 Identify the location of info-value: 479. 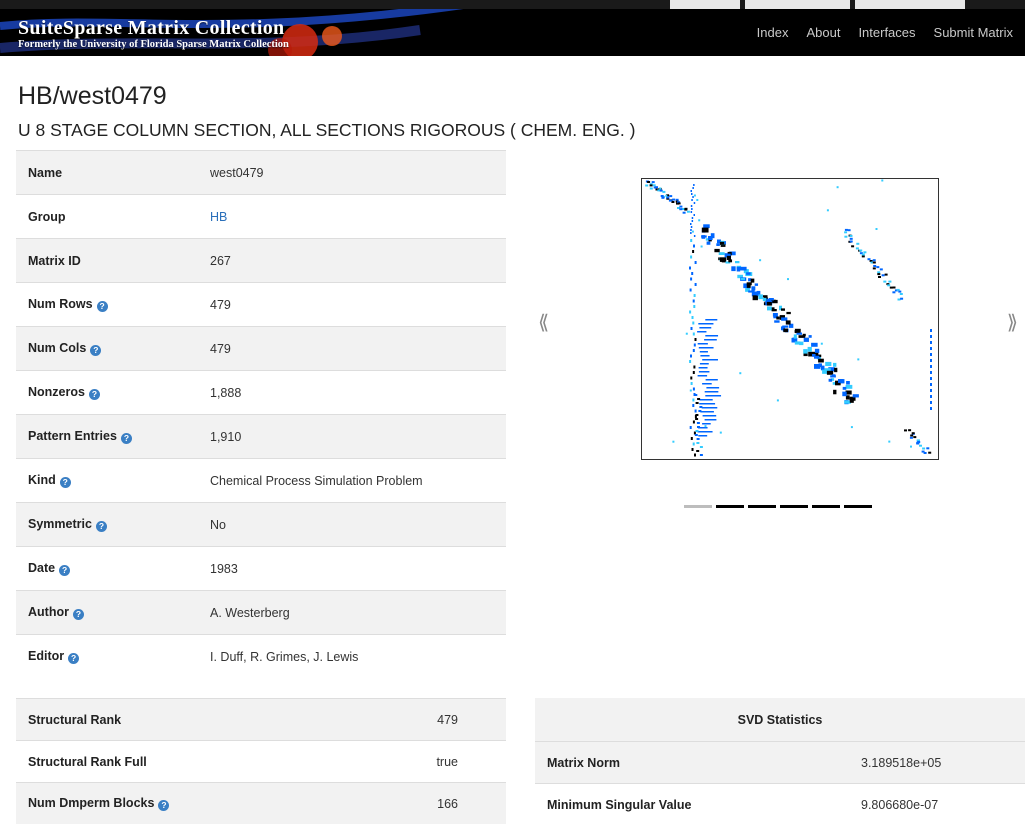
(220, 349).